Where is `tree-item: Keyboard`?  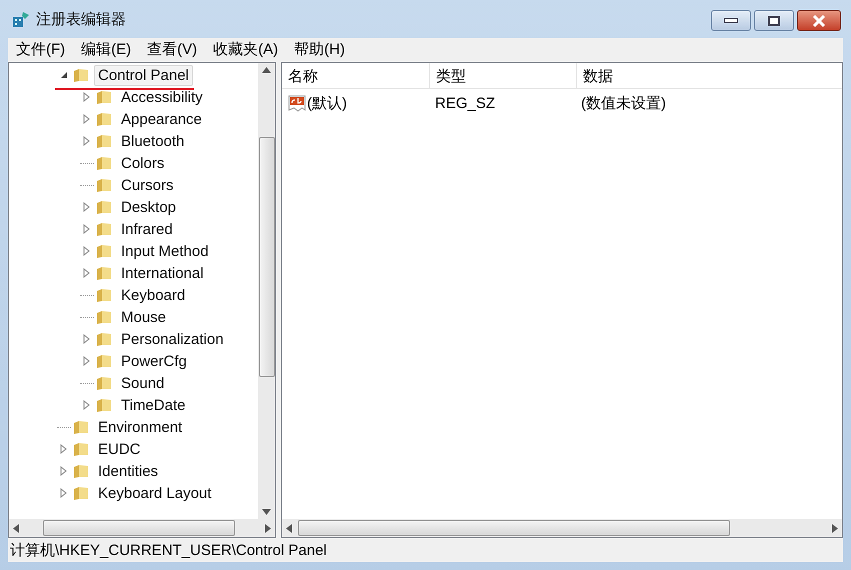 tree-item: Keyboard is located at coordinates (153, 295).